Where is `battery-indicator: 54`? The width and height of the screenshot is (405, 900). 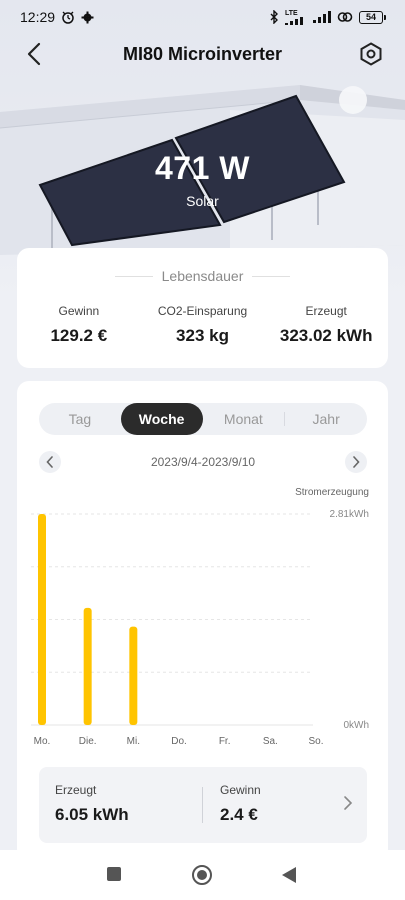
battery-indicator: 54 is located at coordinates (372, 17).